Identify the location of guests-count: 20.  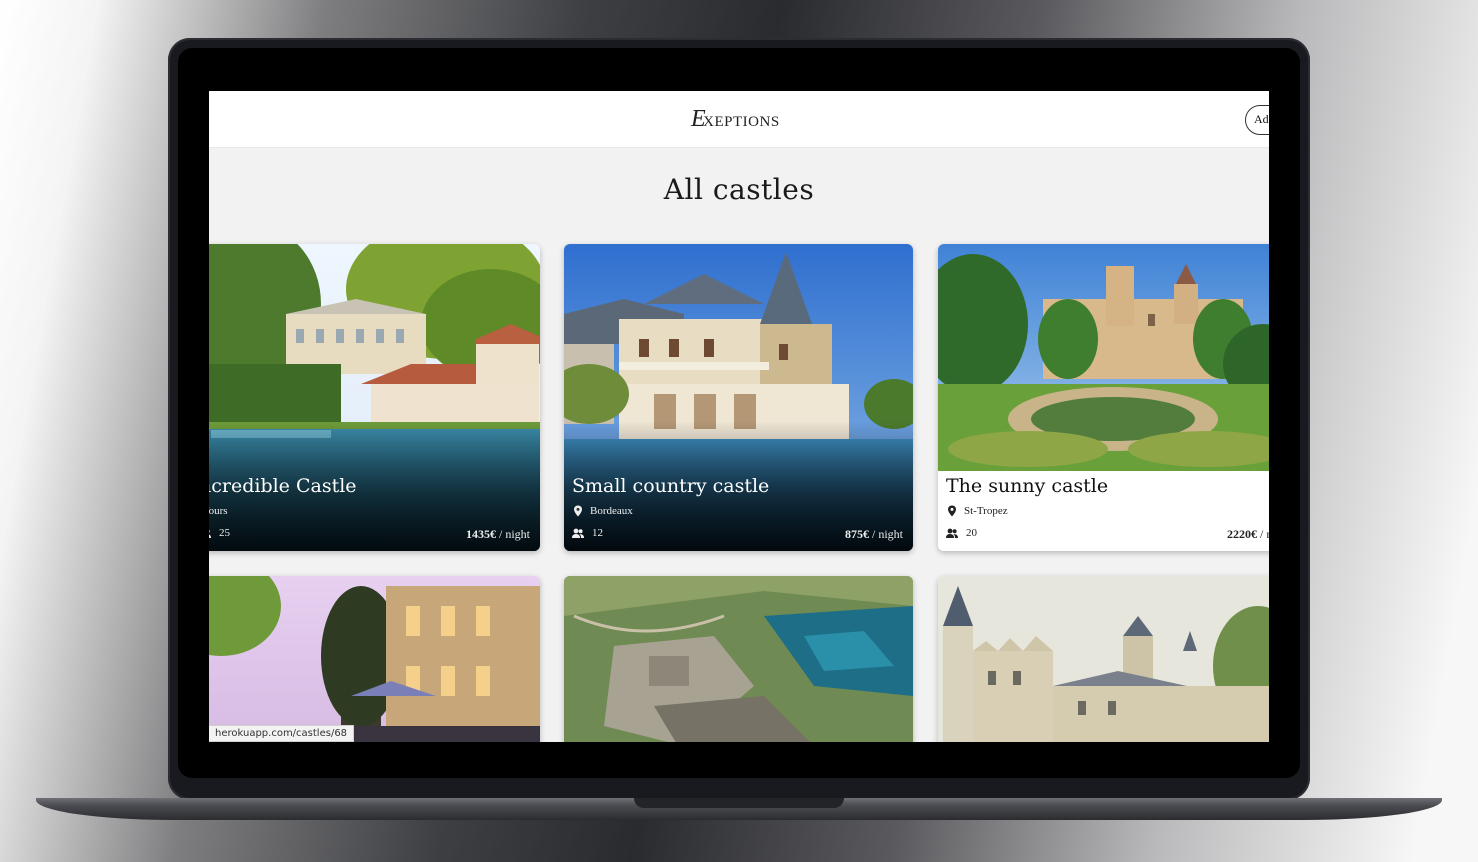
(971, 533).